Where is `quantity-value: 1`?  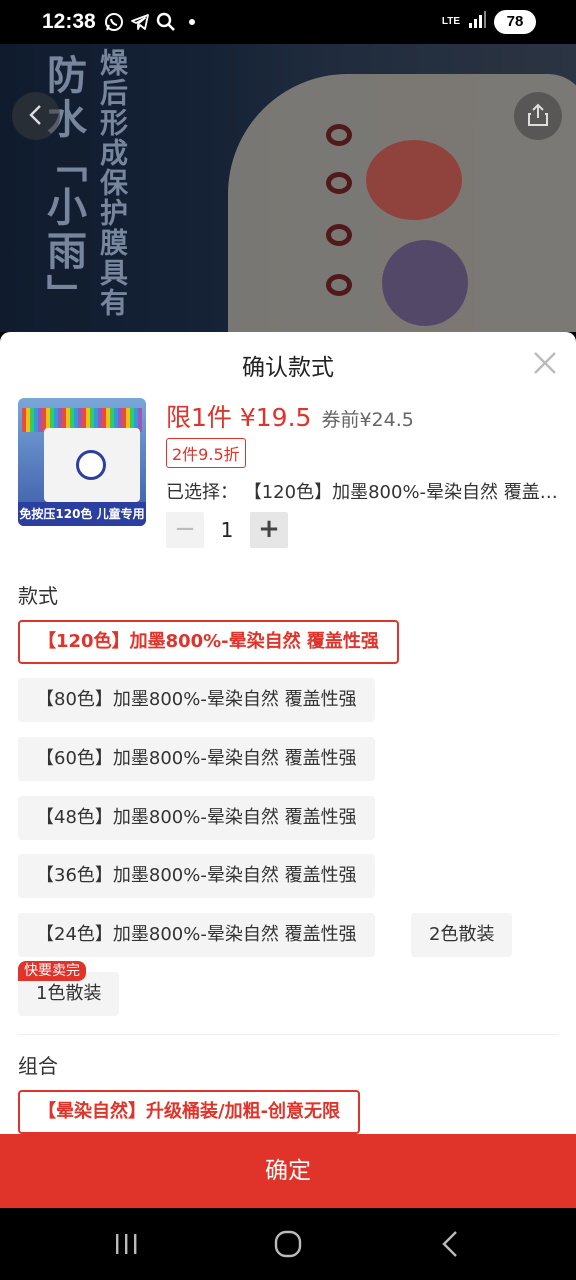 quantity-value: 1 is located at coordinates (227, 530).